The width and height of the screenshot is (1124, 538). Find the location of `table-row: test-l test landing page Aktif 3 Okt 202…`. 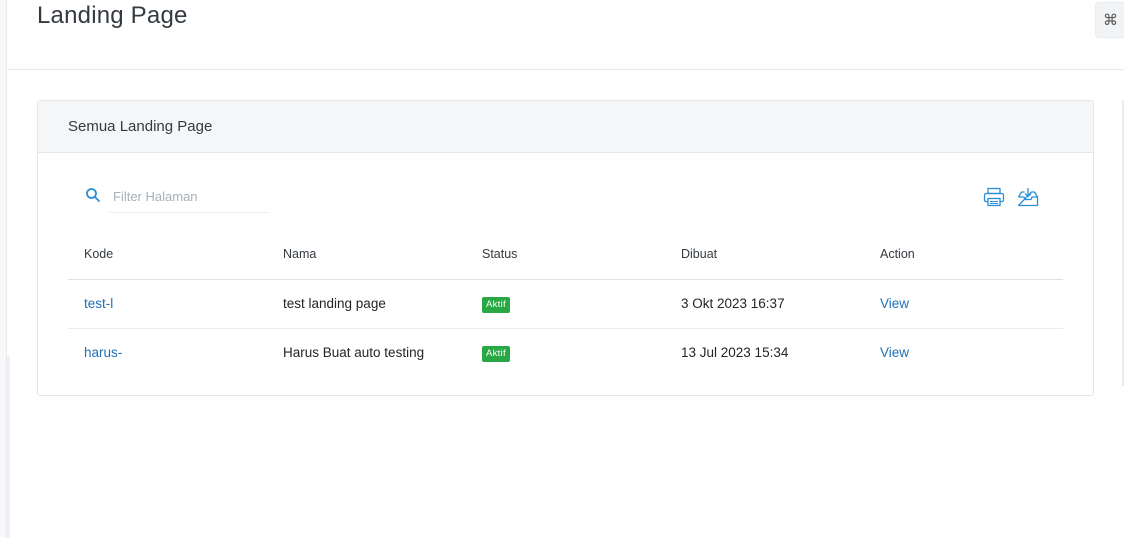

table-row: test-l test landing page Aktif 3 Okt 202… is located at coordinates (565, 304).